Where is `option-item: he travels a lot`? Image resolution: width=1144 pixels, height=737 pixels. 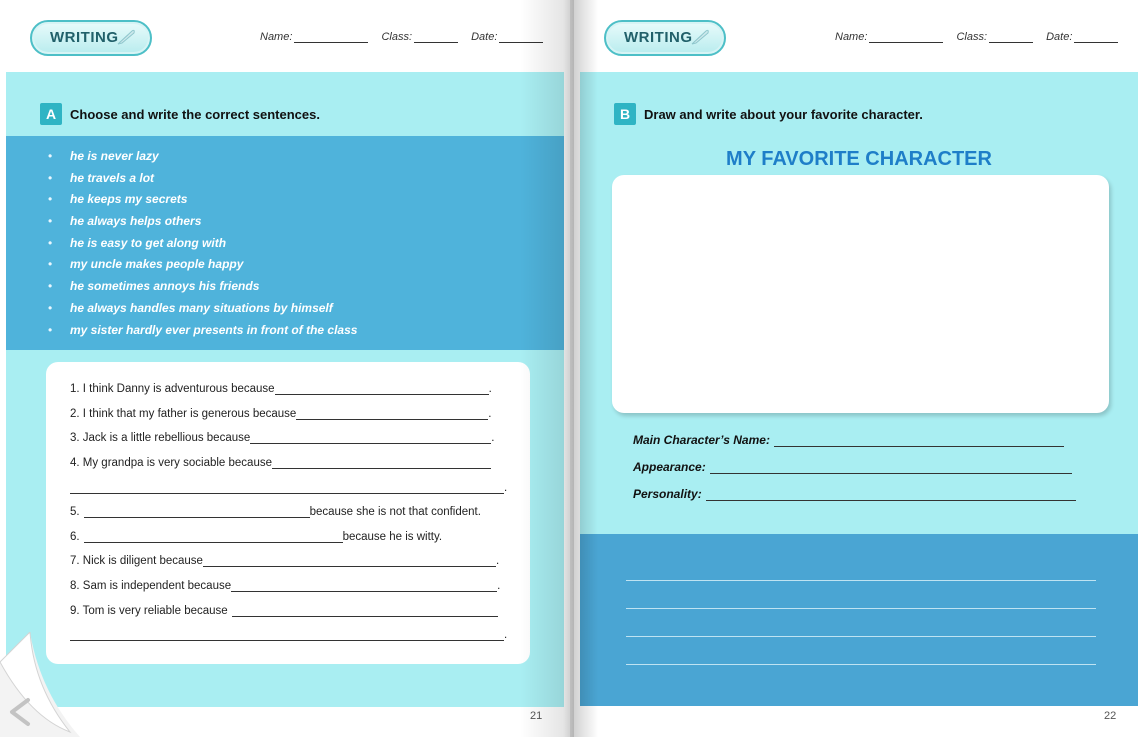
option-item: he travels a lot is located at coordinates (306, 179).